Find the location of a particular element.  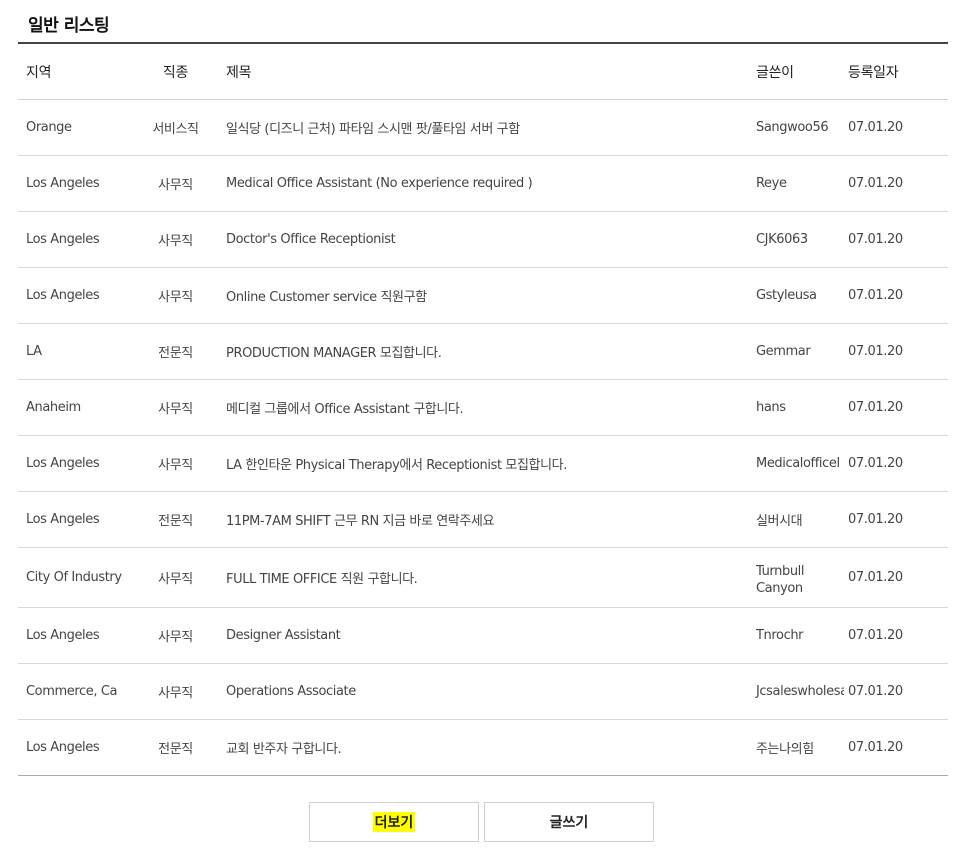

row-title-link: PRODUCTION MANAGER 모집합니다. is located at coordinates (483, 351).